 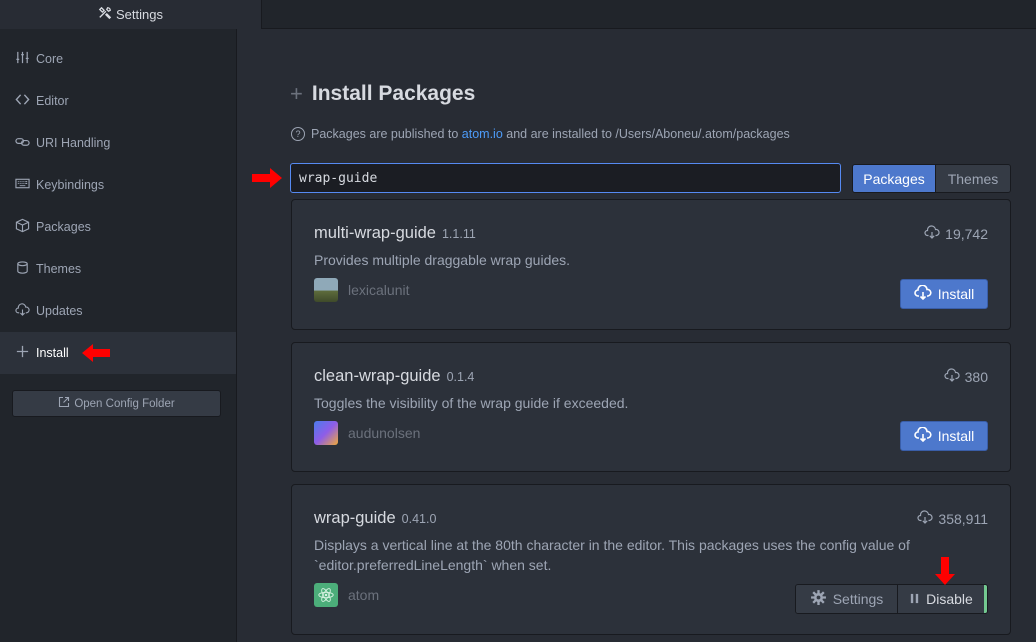 What do you see at coordinates (118, 101) in the screenshot?
I see `sidebar-item-editor: Editor` at bounding box center [118, 101].